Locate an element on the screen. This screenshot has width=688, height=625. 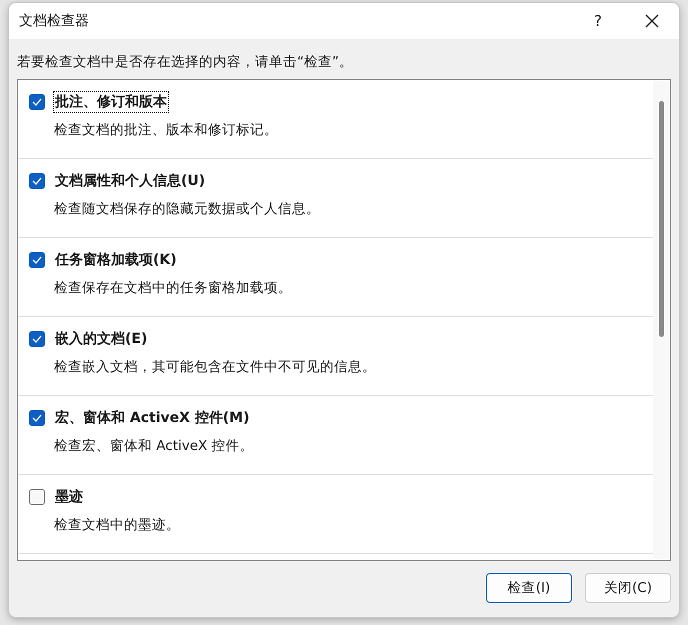
option-label: 墨迹 is located at coordinates (69, 497).